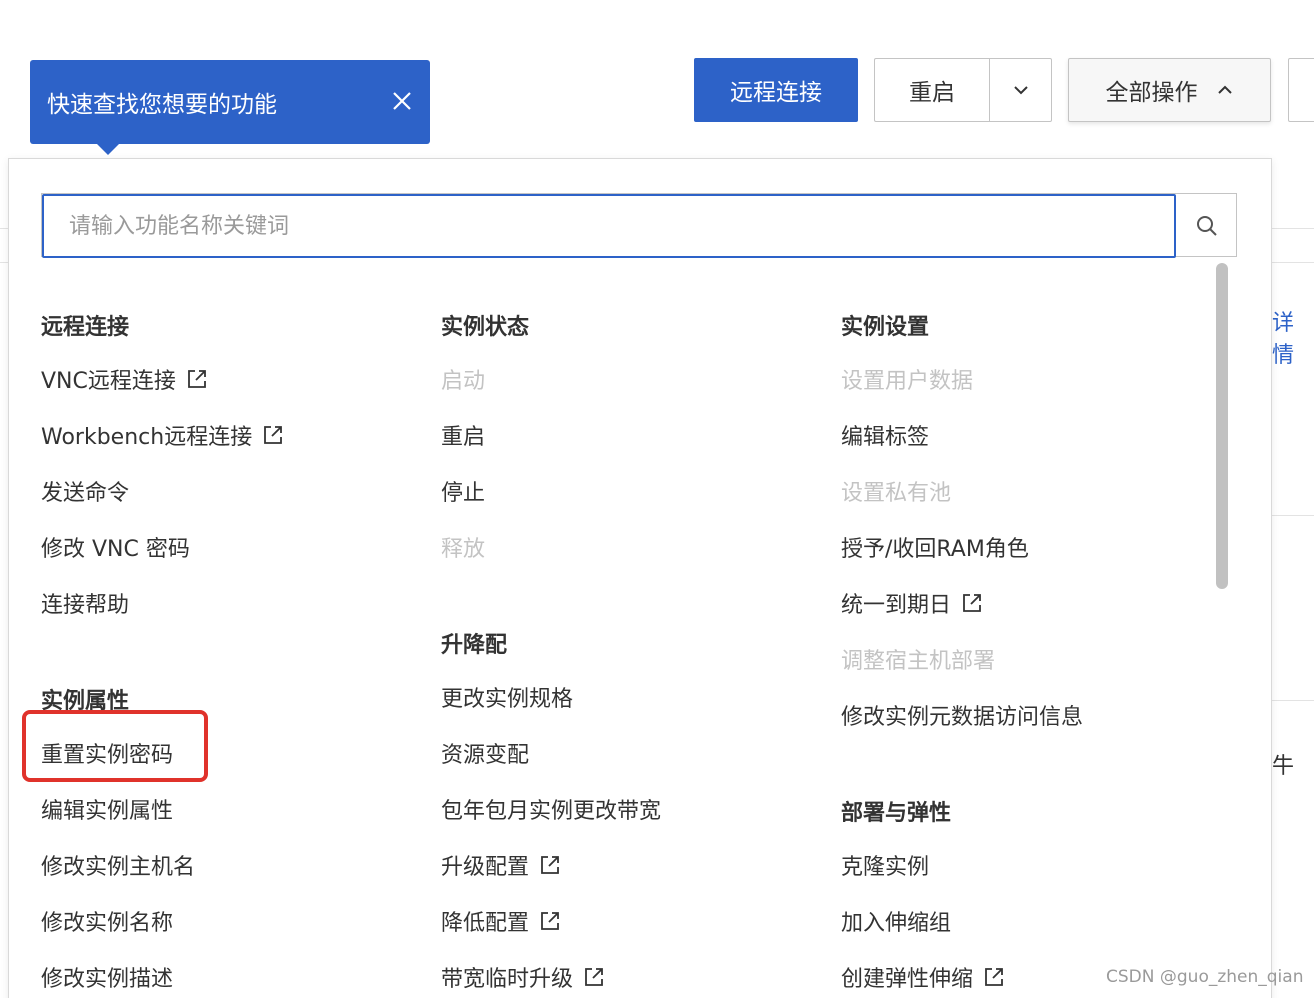  What do you see at coordinates (474, 645) in the screenshot?
I see `section-heading-upgrade-downgrade: 升降配` at bounding box center [474, 645].